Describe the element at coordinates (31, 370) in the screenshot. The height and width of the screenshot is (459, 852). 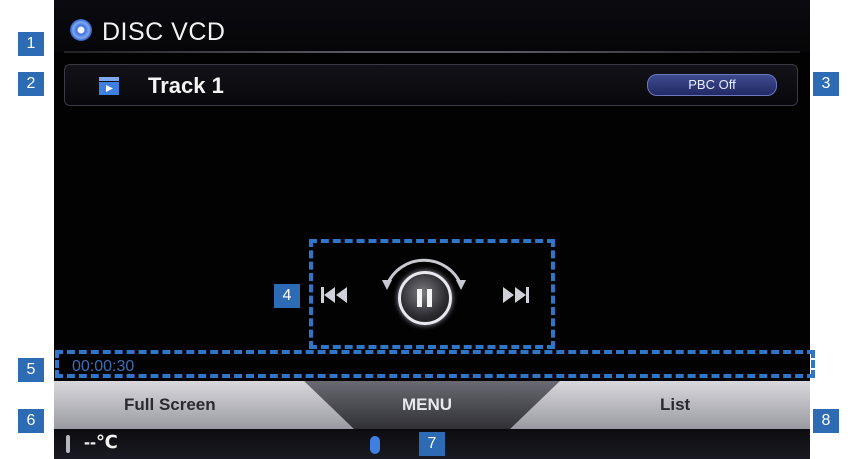
I see `callout-5: 5` at that location.